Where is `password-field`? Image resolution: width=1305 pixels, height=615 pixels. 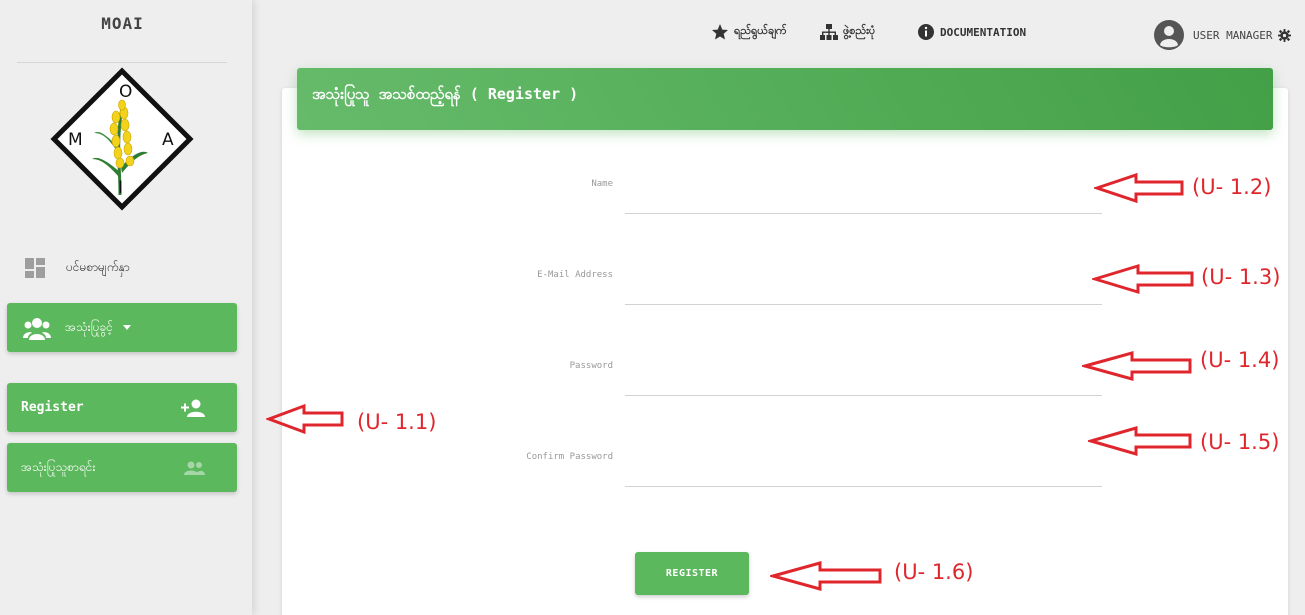
password-field is located at coordinates (863, 381).